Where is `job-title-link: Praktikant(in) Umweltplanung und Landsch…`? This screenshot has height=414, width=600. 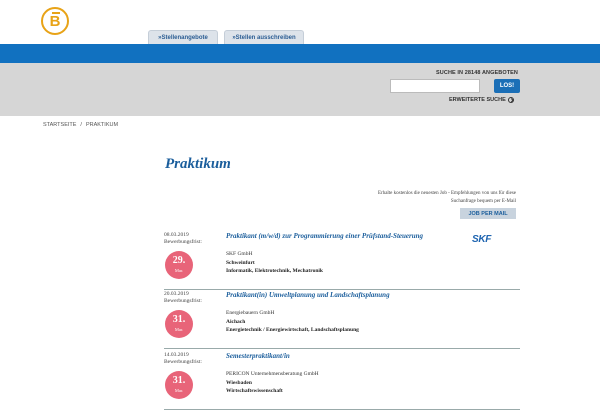
job-title-link: Praktikant(in) Umweltplanung und Landsch… is located at coordinates (308, 295).